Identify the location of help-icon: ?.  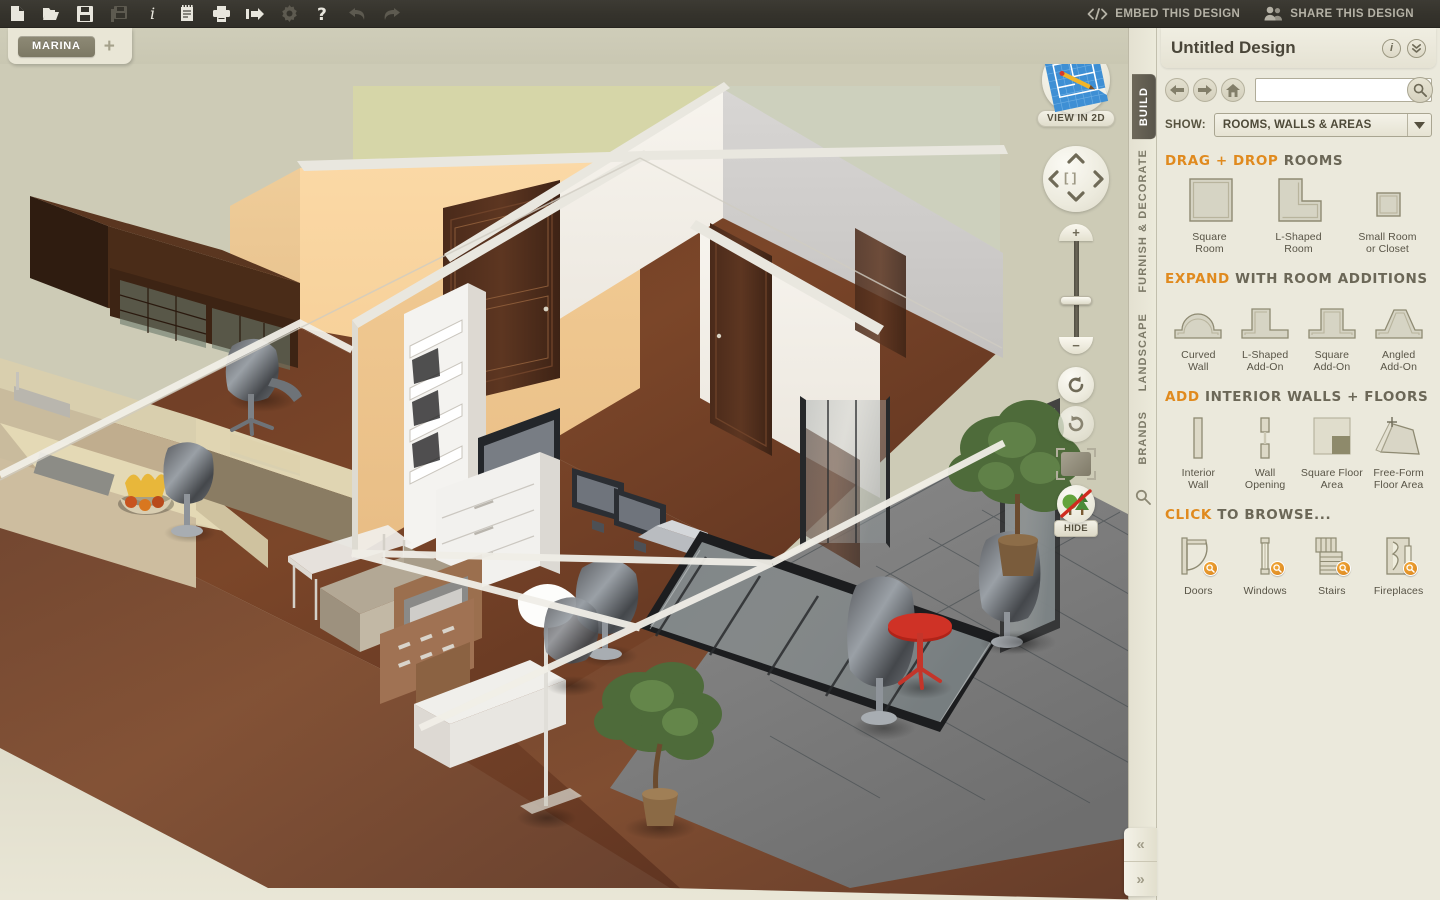
(323, 14).